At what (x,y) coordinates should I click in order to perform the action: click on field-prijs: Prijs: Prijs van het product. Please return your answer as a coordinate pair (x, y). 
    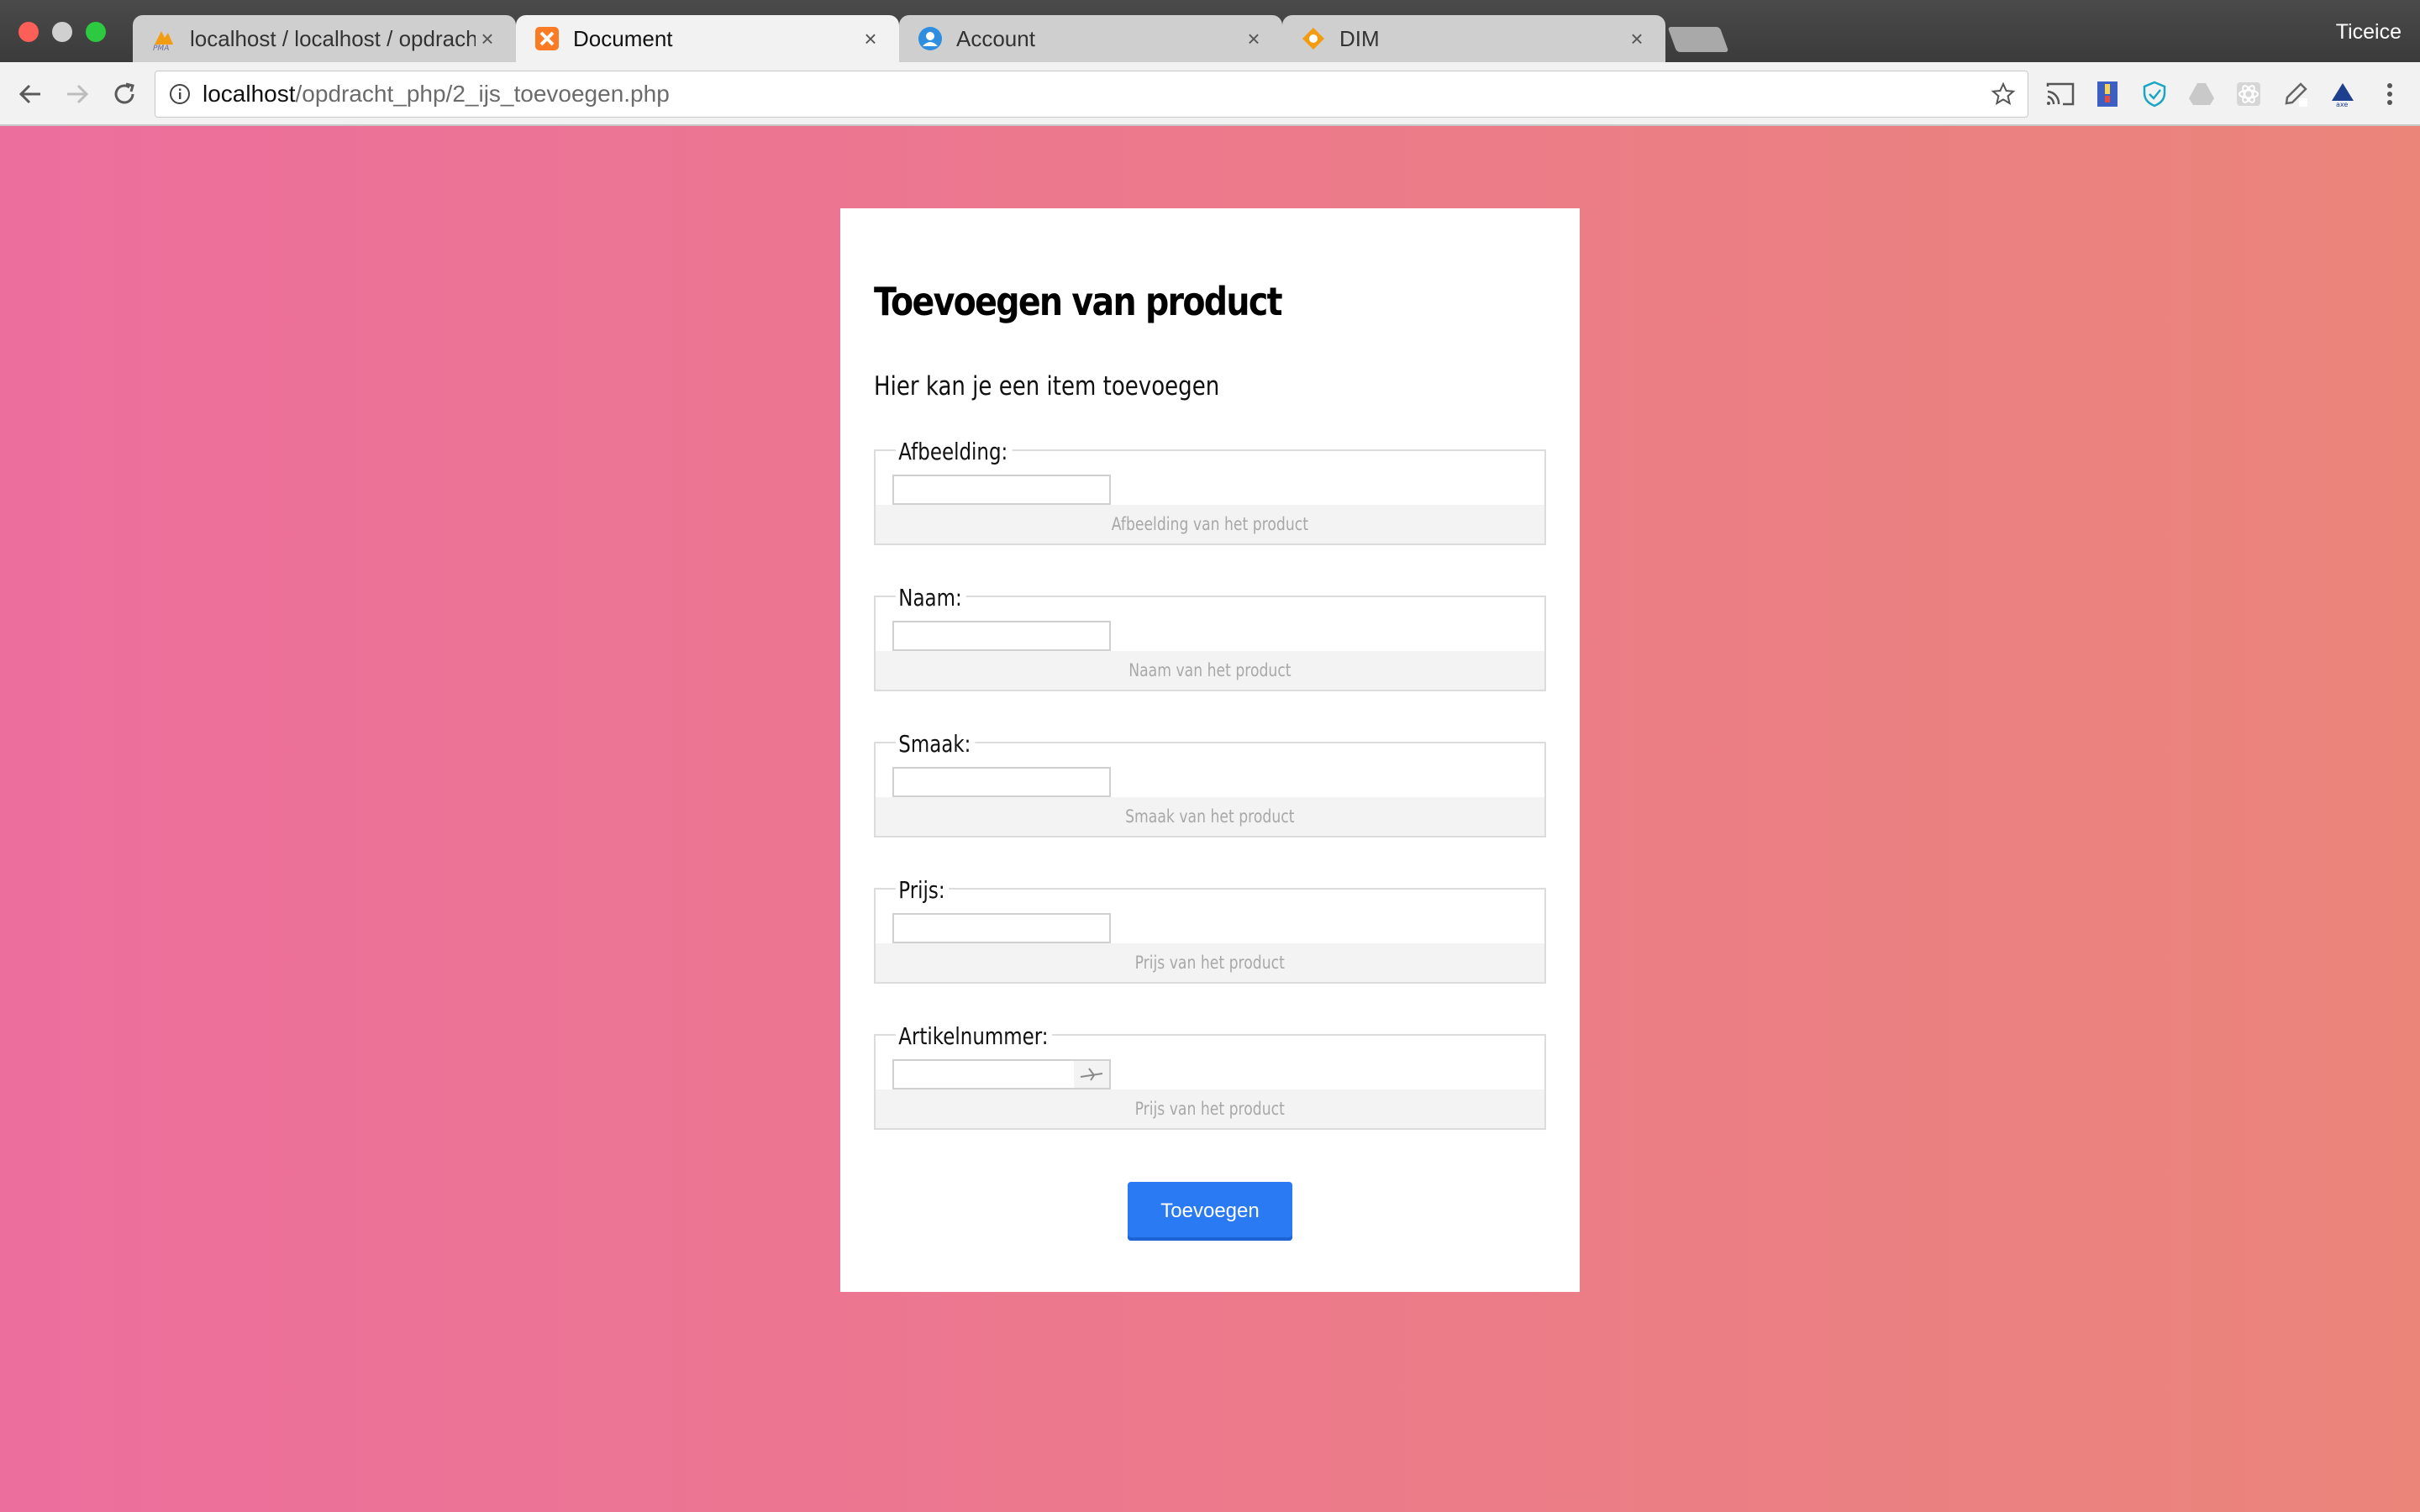
    Looking at the image, I should click on (1210, 930).